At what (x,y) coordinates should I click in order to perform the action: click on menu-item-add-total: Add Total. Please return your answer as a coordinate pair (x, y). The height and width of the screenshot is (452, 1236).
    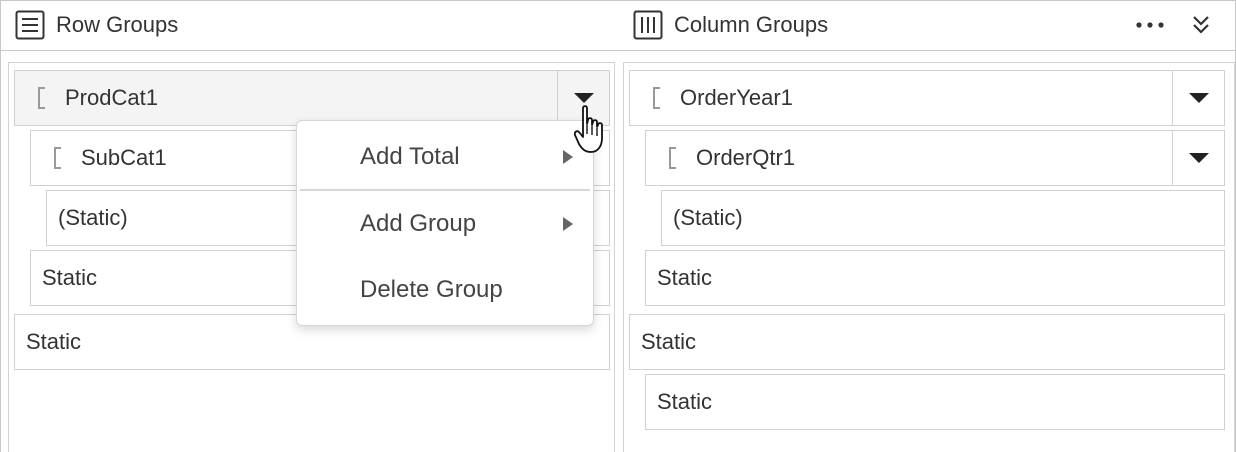
    Looking at the image, I should click on (445, 157).